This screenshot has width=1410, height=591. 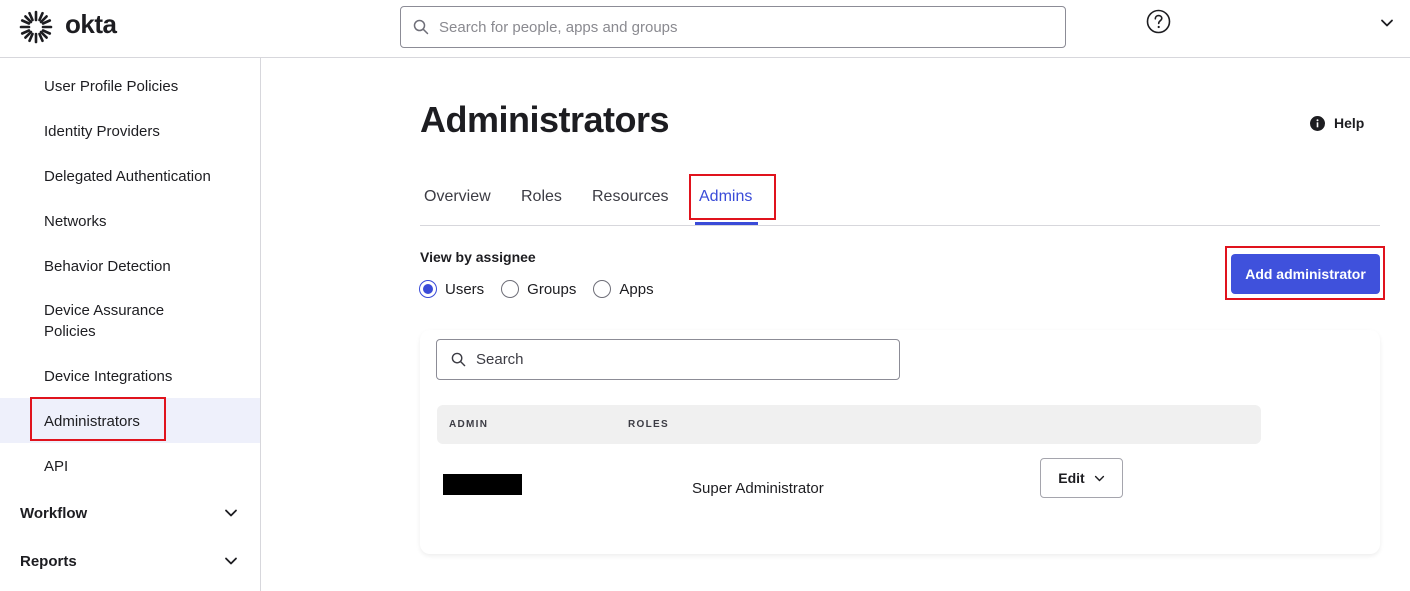 I want to click on admin-role-cell: Super Administrator, so click(x=758, y=488).